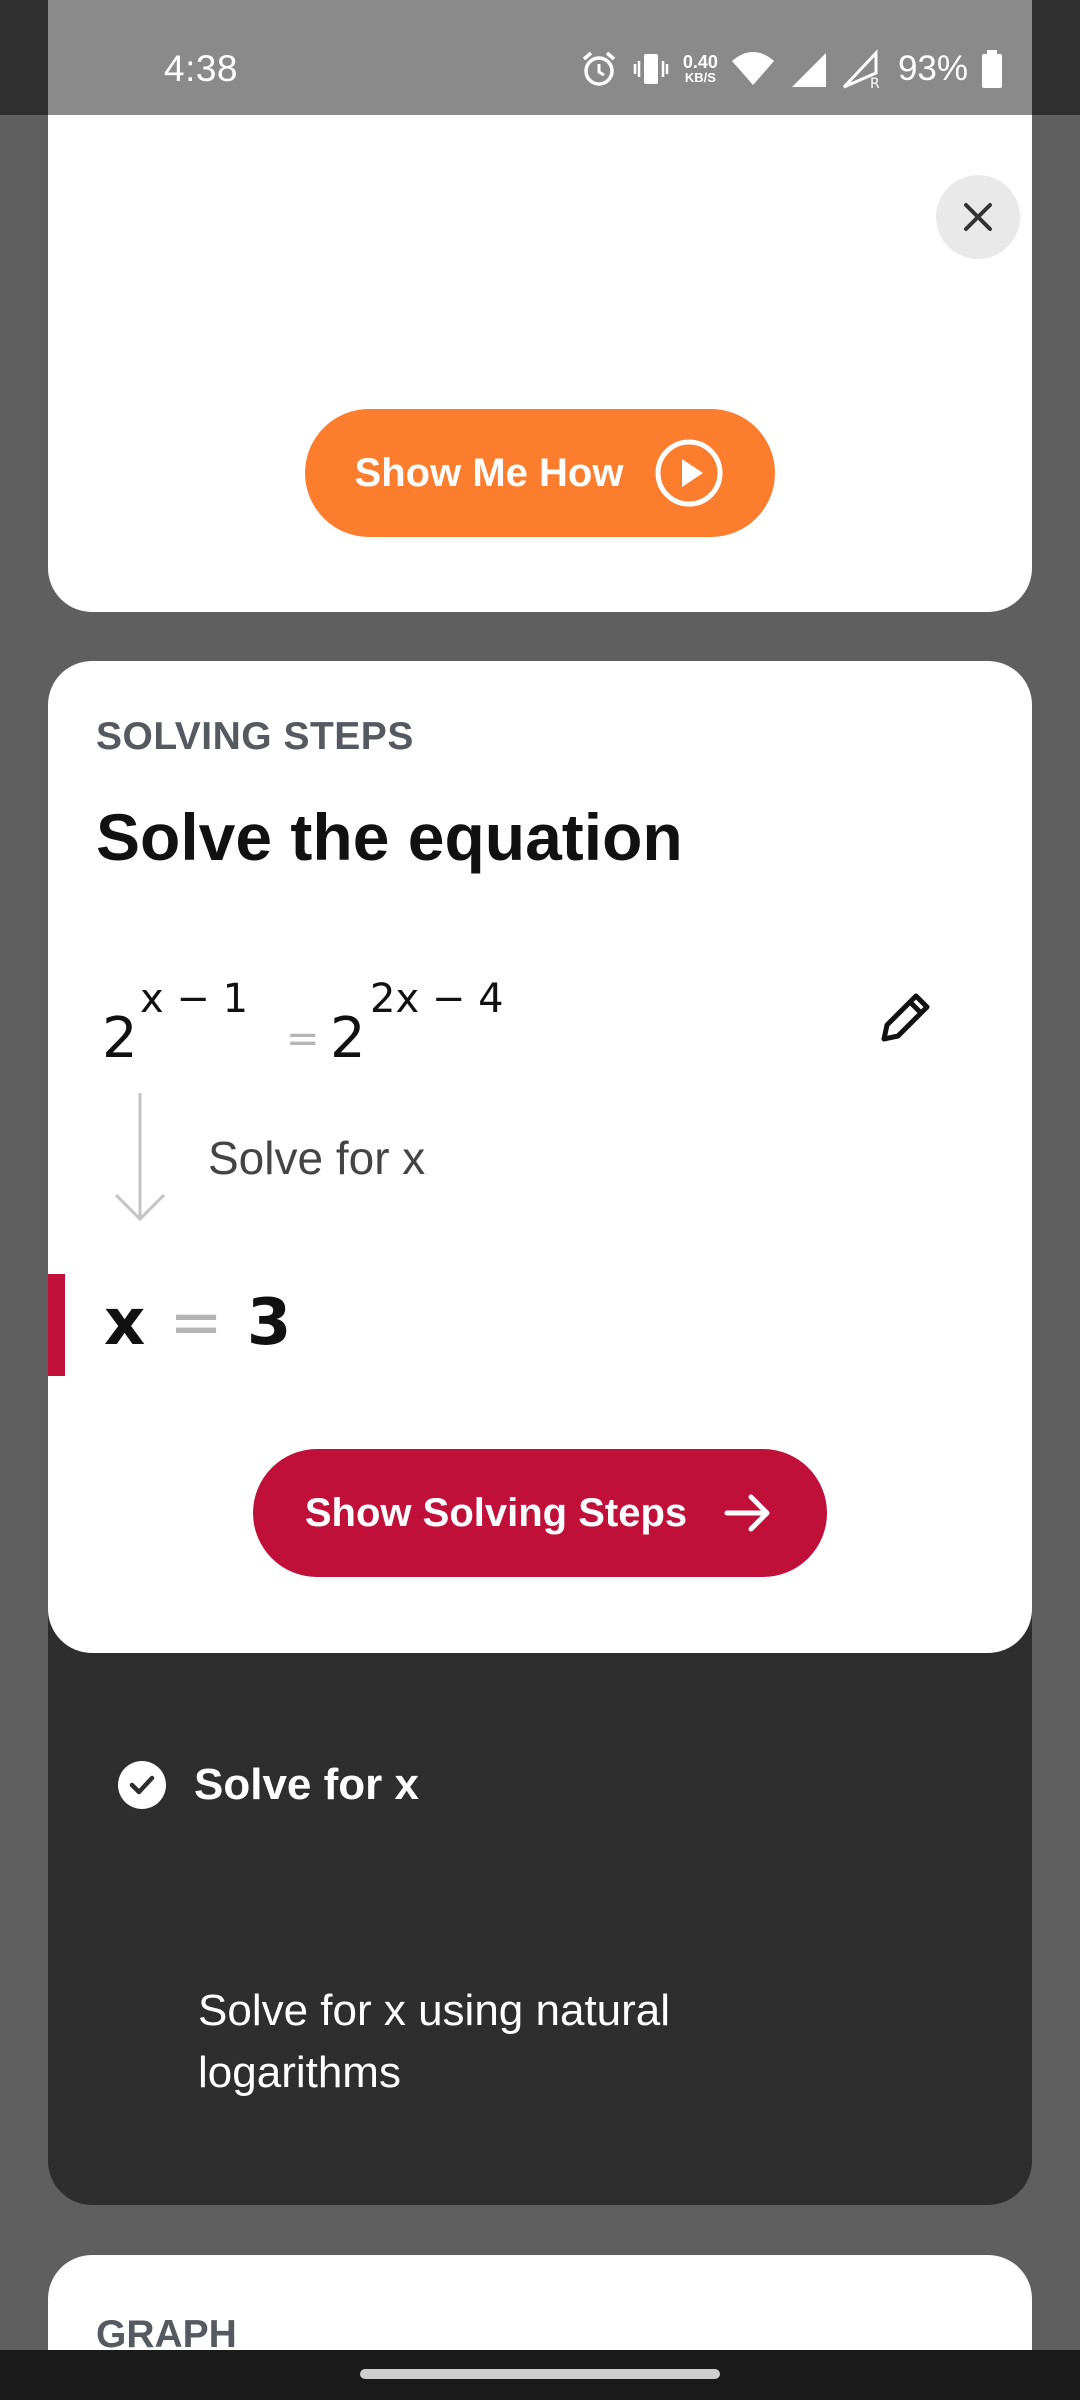  Describe the element at coordinates (434, 2041) in the screenshot. I see `step-item-label: Solve for x using natural logarithms` at that location.